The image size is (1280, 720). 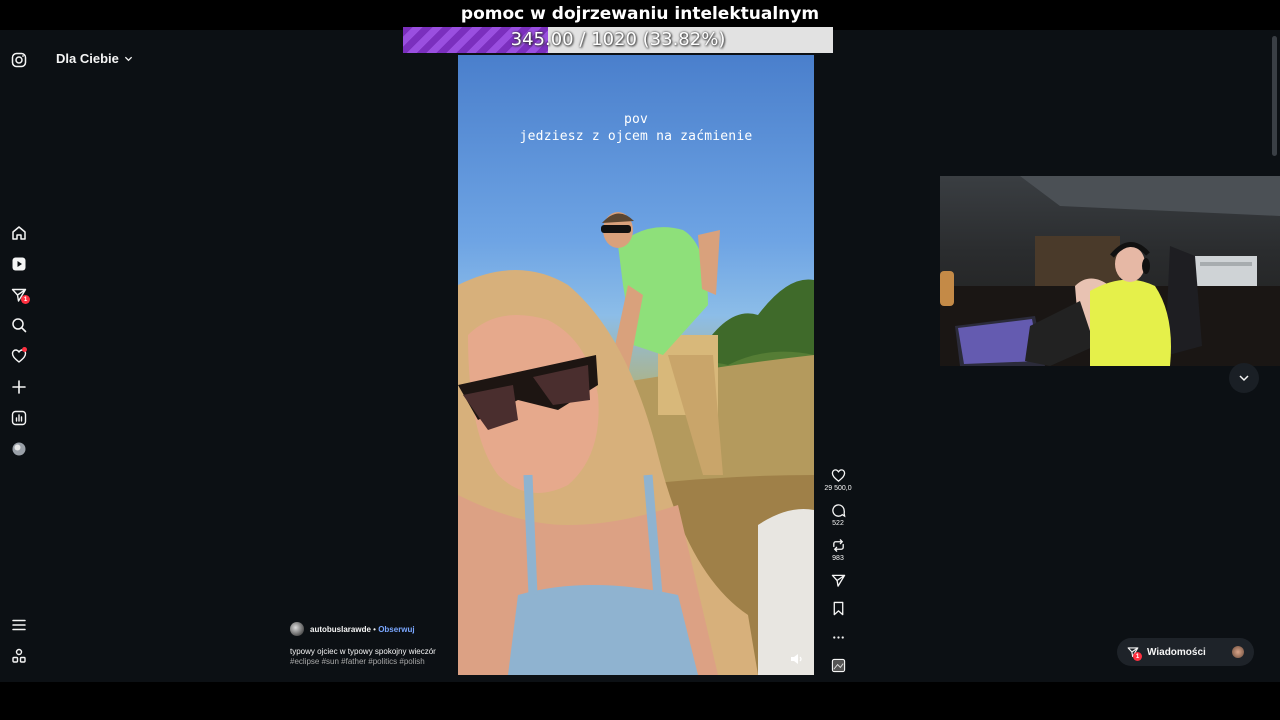 What do you see at coordinates (19, 656) in the screenshot?
I see `also-from-meta-icon` at bounding box center [19, 656].